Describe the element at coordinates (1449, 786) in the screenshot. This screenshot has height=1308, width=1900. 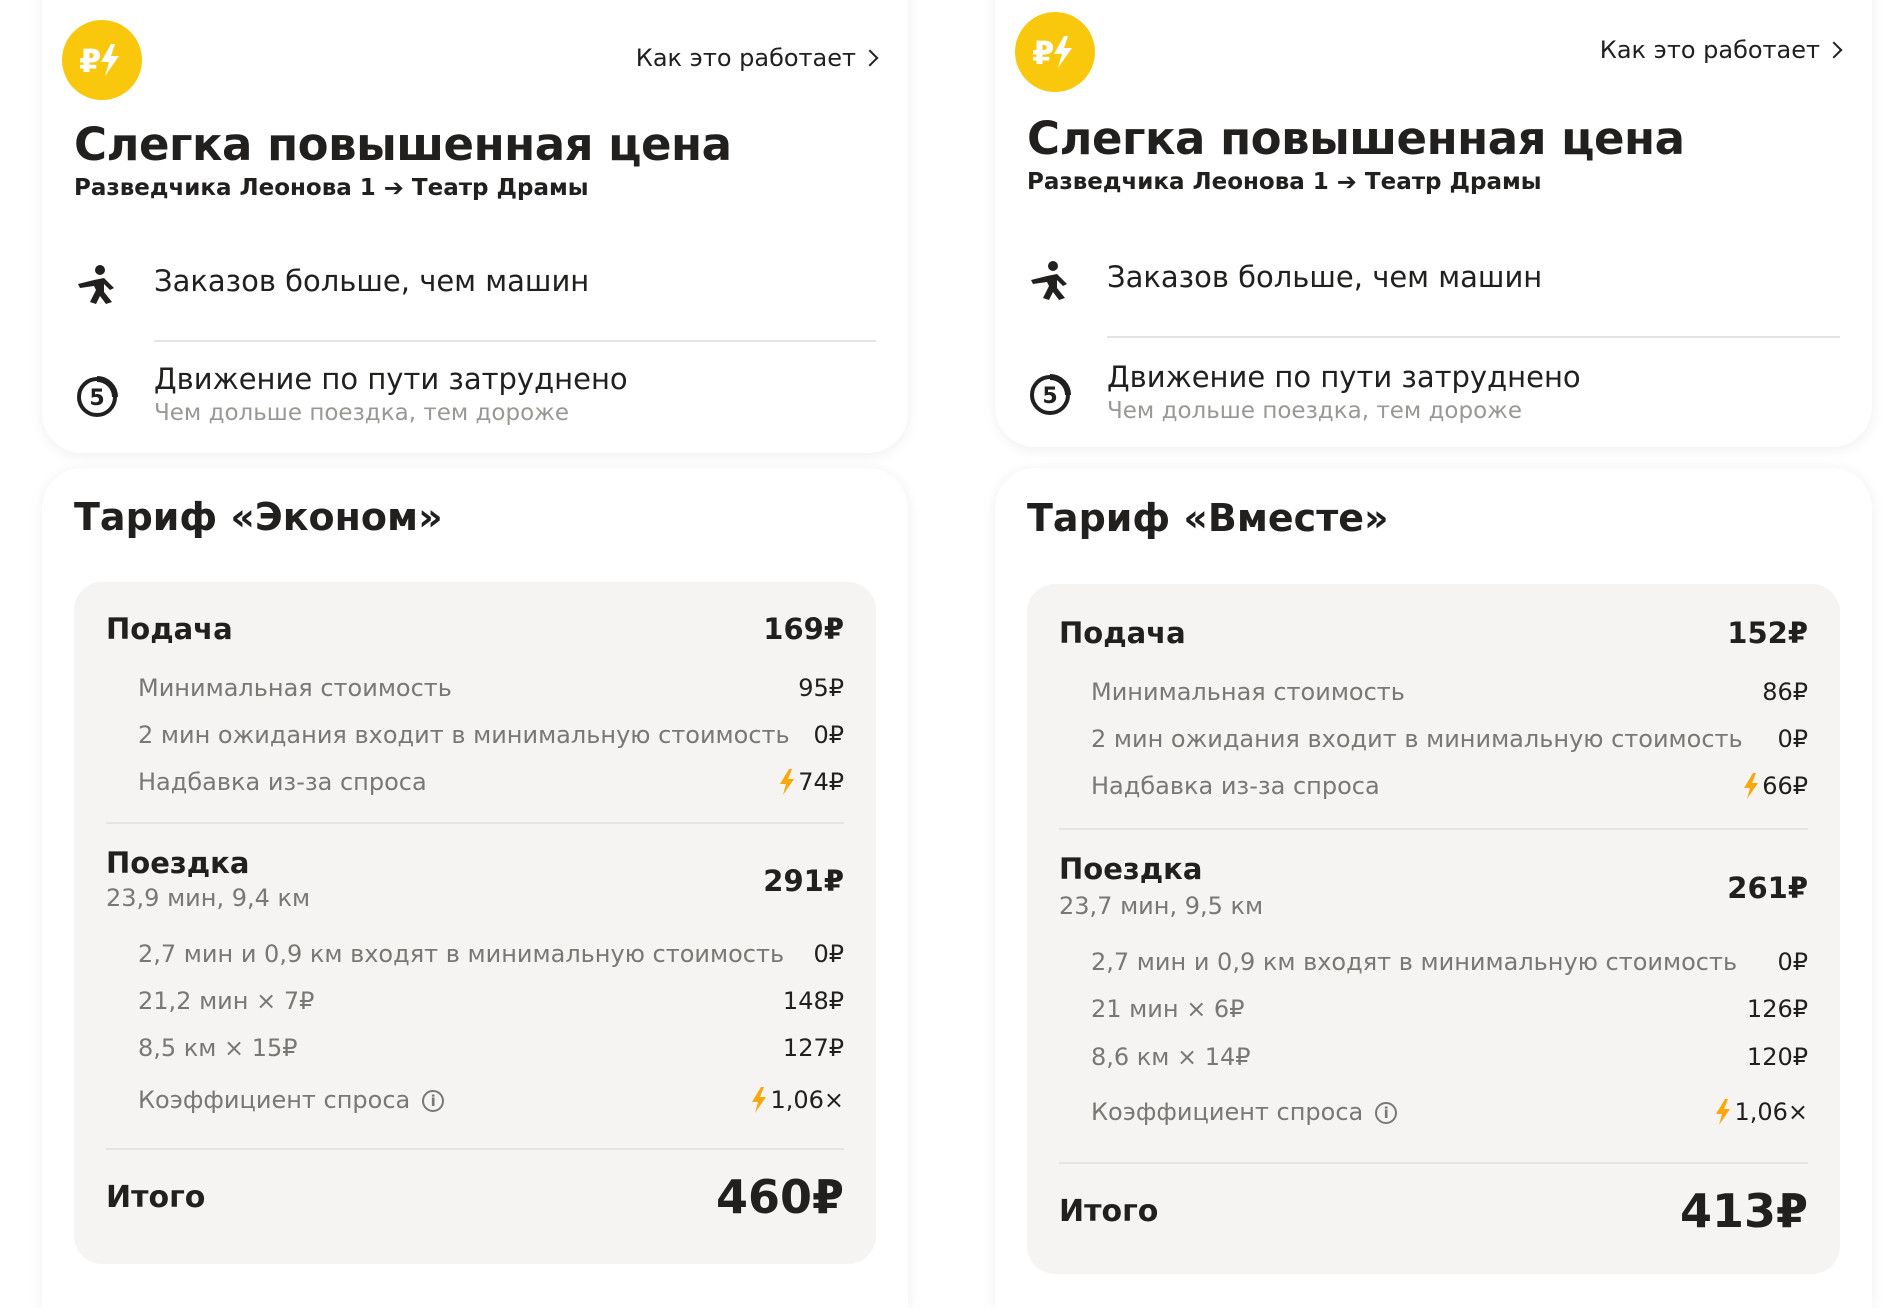
I see `pickup-item: Надбавка из-за спроса 66₽` at that location.